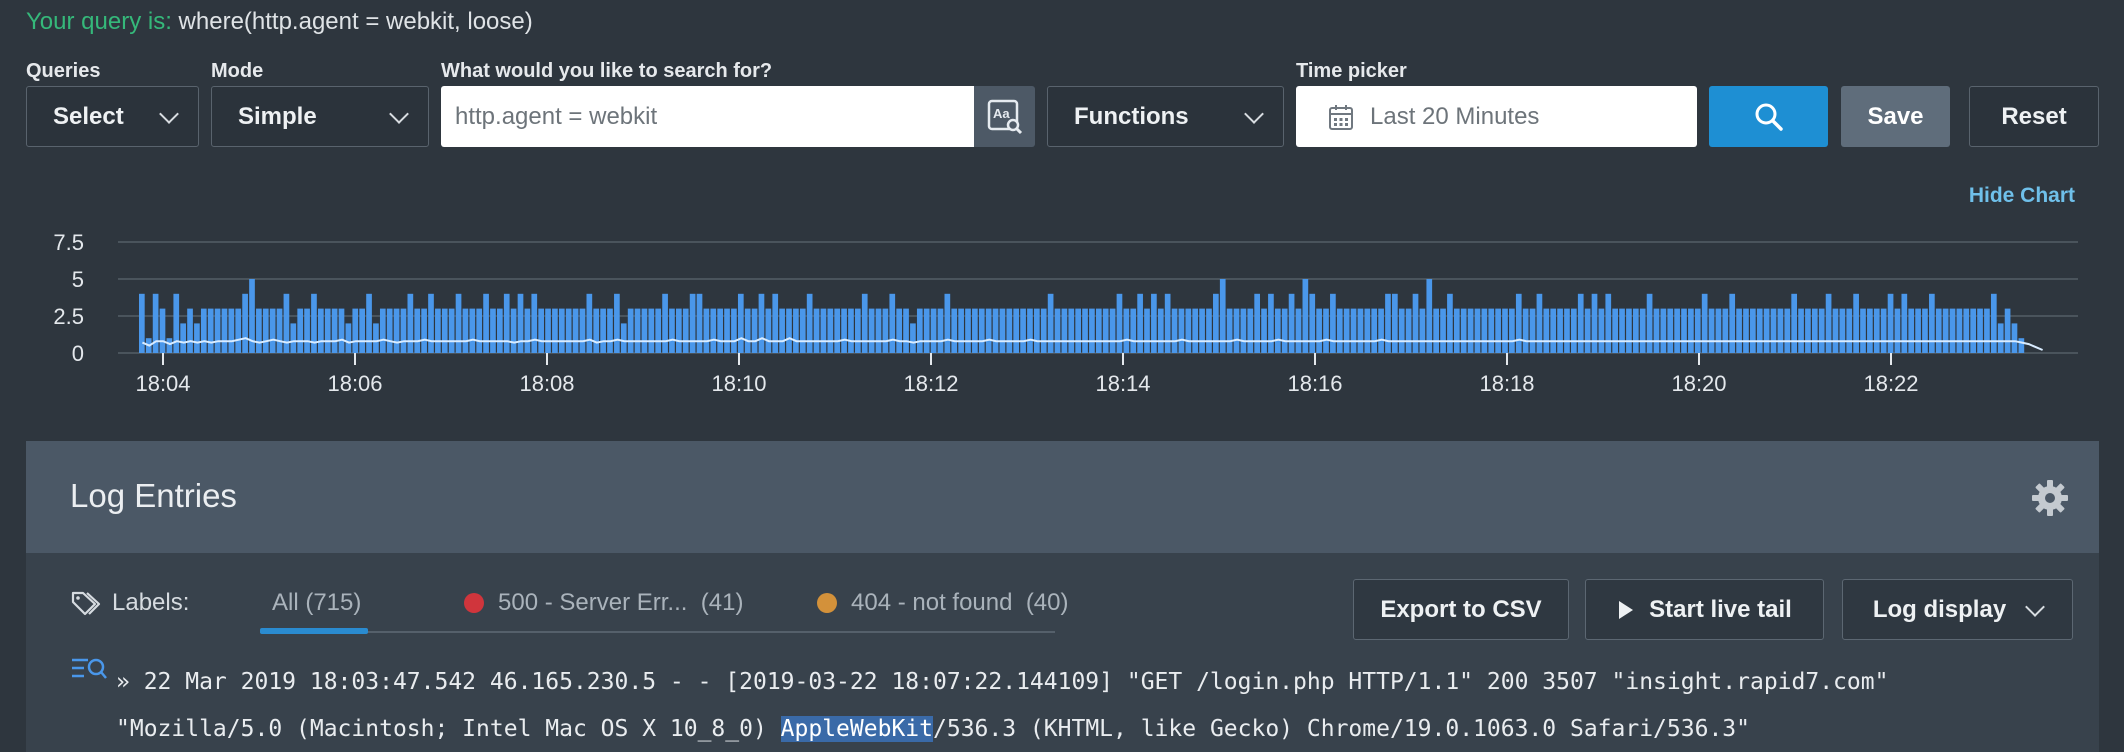 The width and height of the screenshot is (2124, 752). I want to click on hide-chart-link: Hide Chart, so click(2022, 196).